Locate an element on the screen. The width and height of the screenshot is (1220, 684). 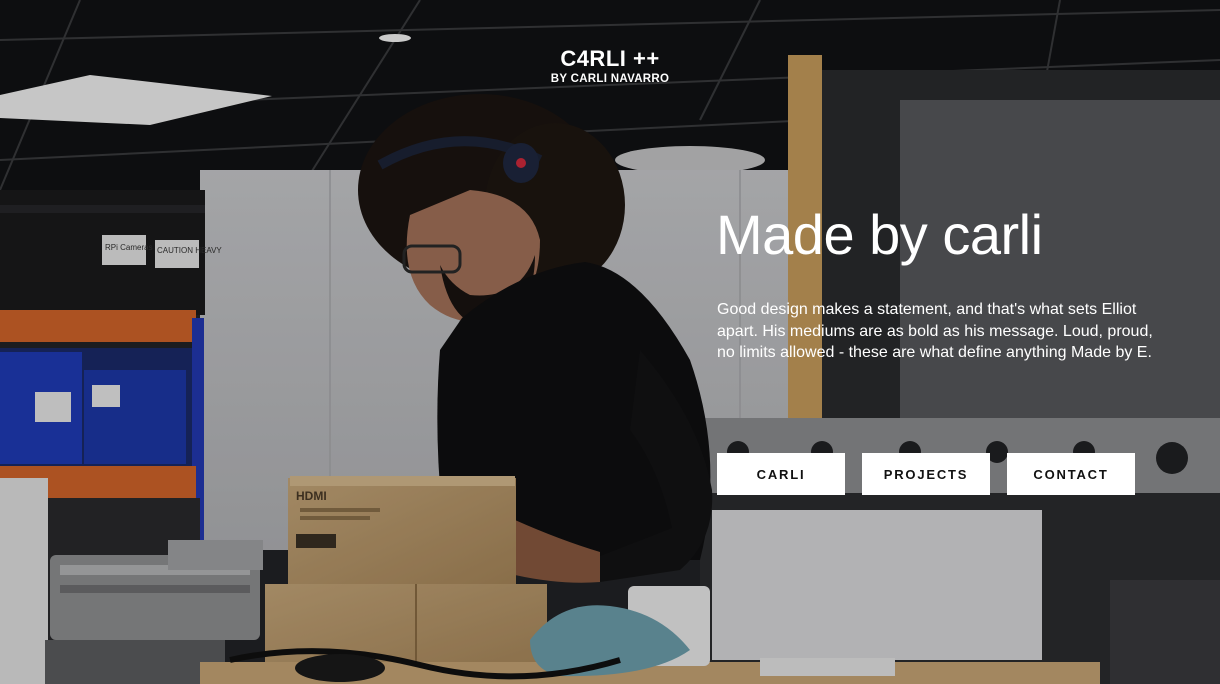
hero-nav: CARLI PROJECTS CONTACT is located at coordinates (926, 474).